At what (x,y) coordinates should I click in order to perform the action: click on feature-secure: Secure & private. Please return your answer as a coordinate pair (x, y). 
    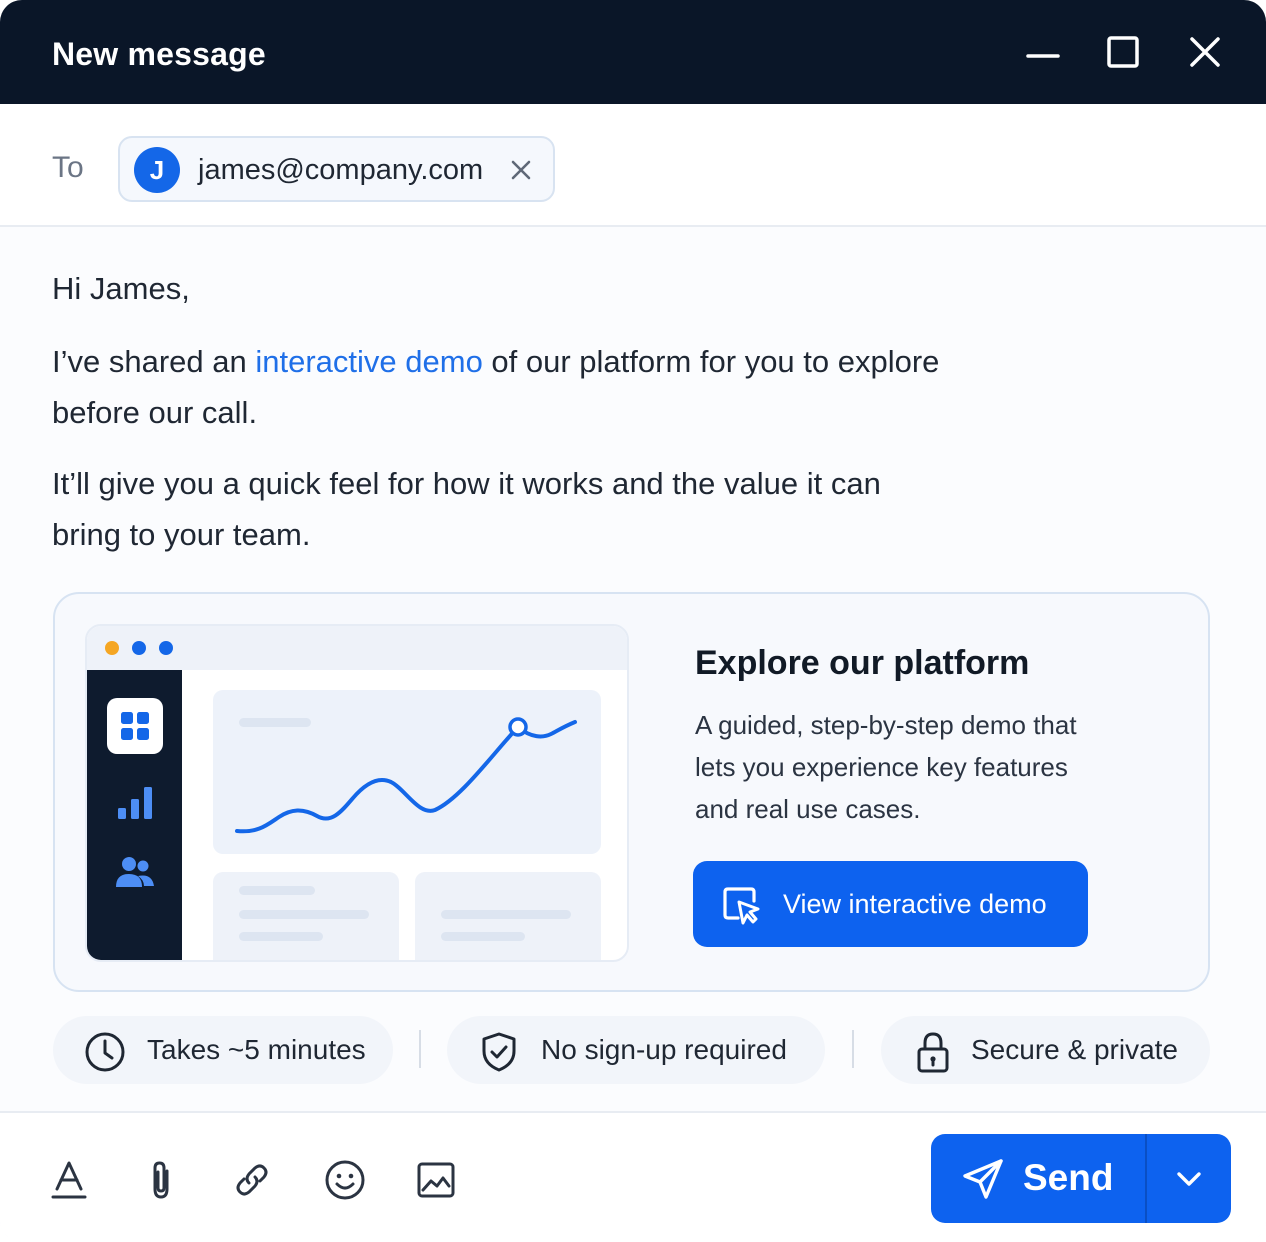
    Looking at the image, I should click on (1045, 1050).